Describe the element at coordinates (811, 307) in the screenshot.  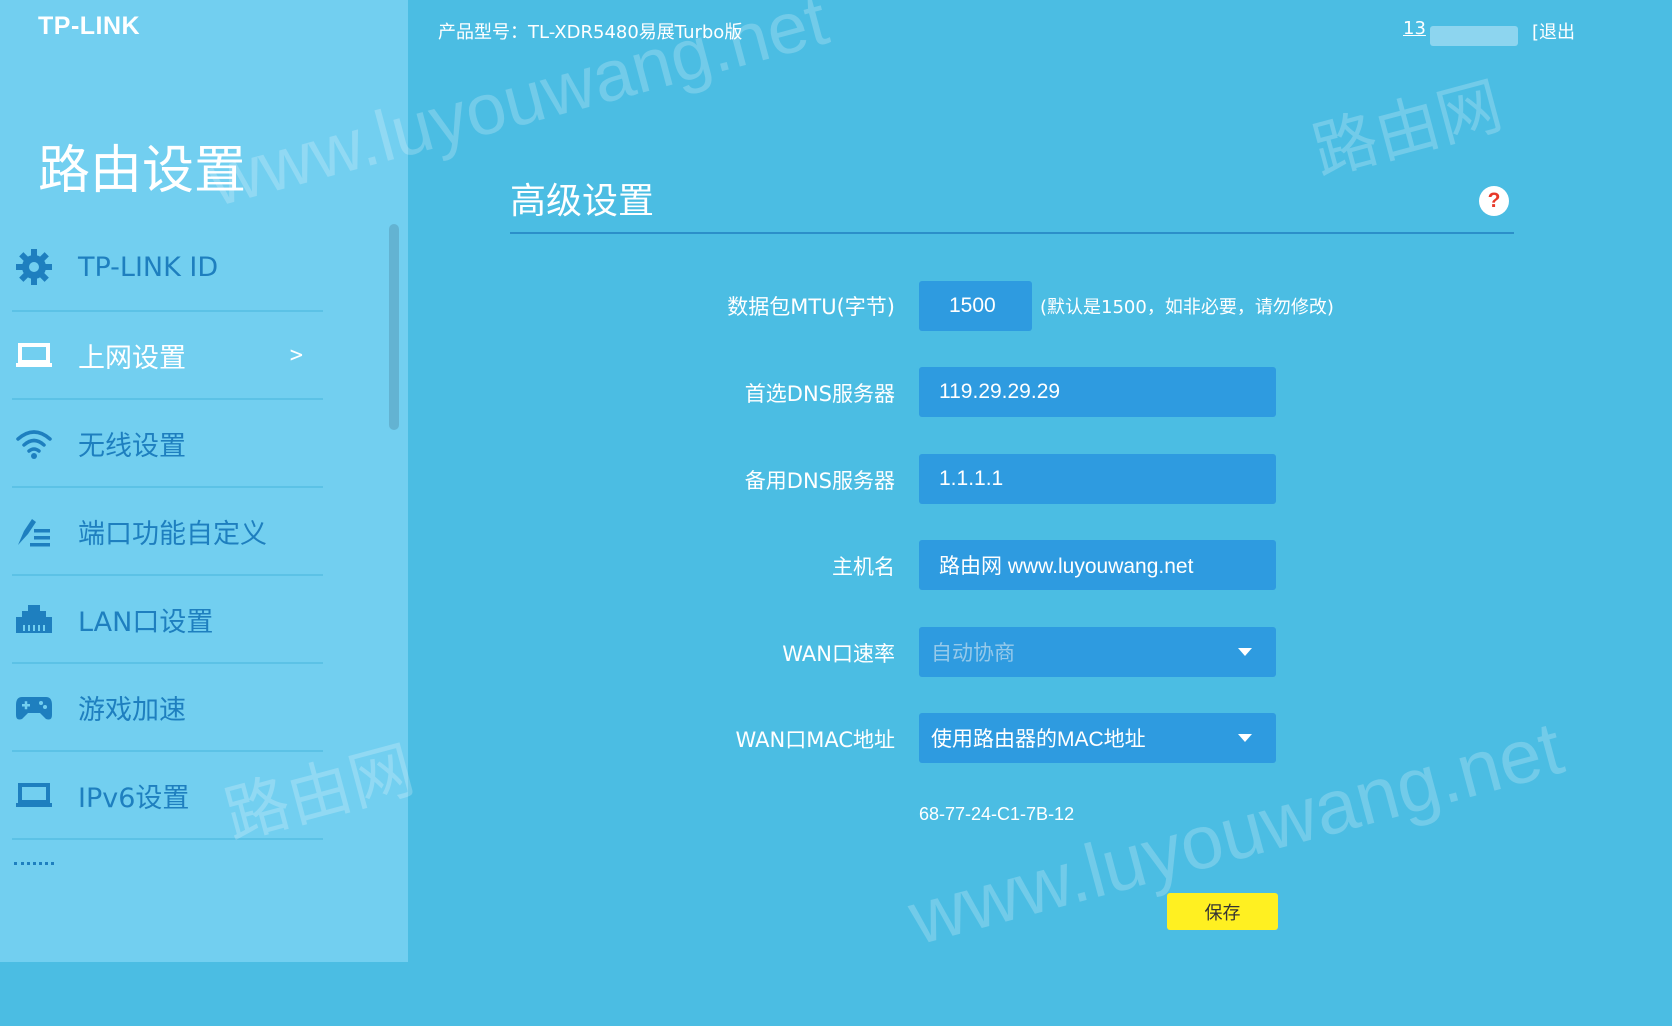
I see `mtu-label: 数据包MTU(字节)` at that location.